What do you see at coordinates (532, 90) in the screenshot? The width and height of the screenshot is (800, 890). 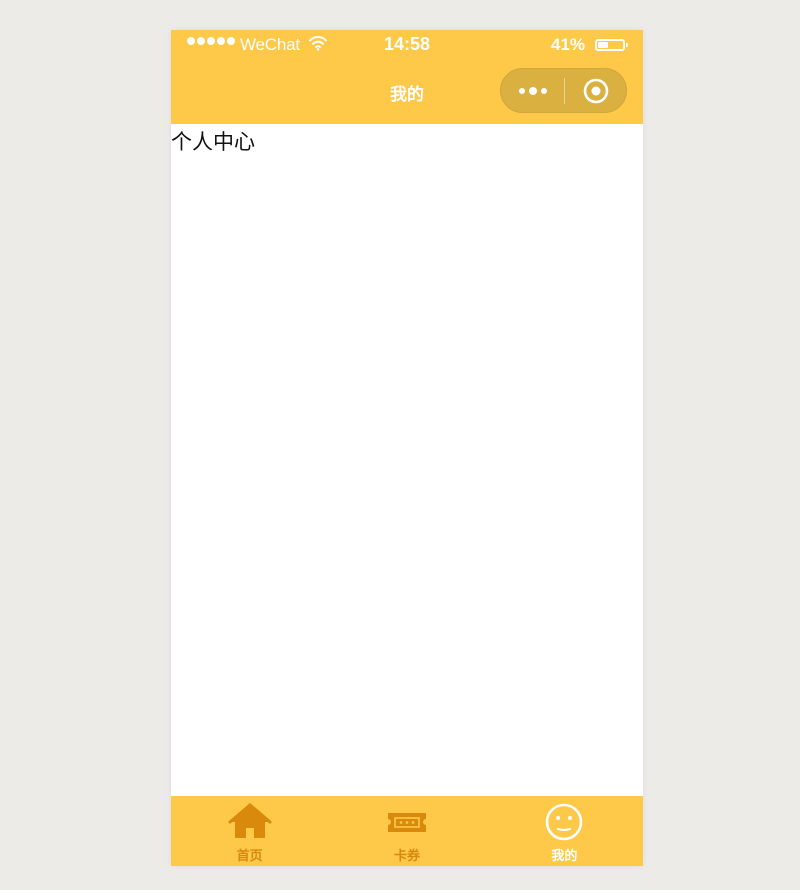 I see `more-button` at bounding box center [532, 90].